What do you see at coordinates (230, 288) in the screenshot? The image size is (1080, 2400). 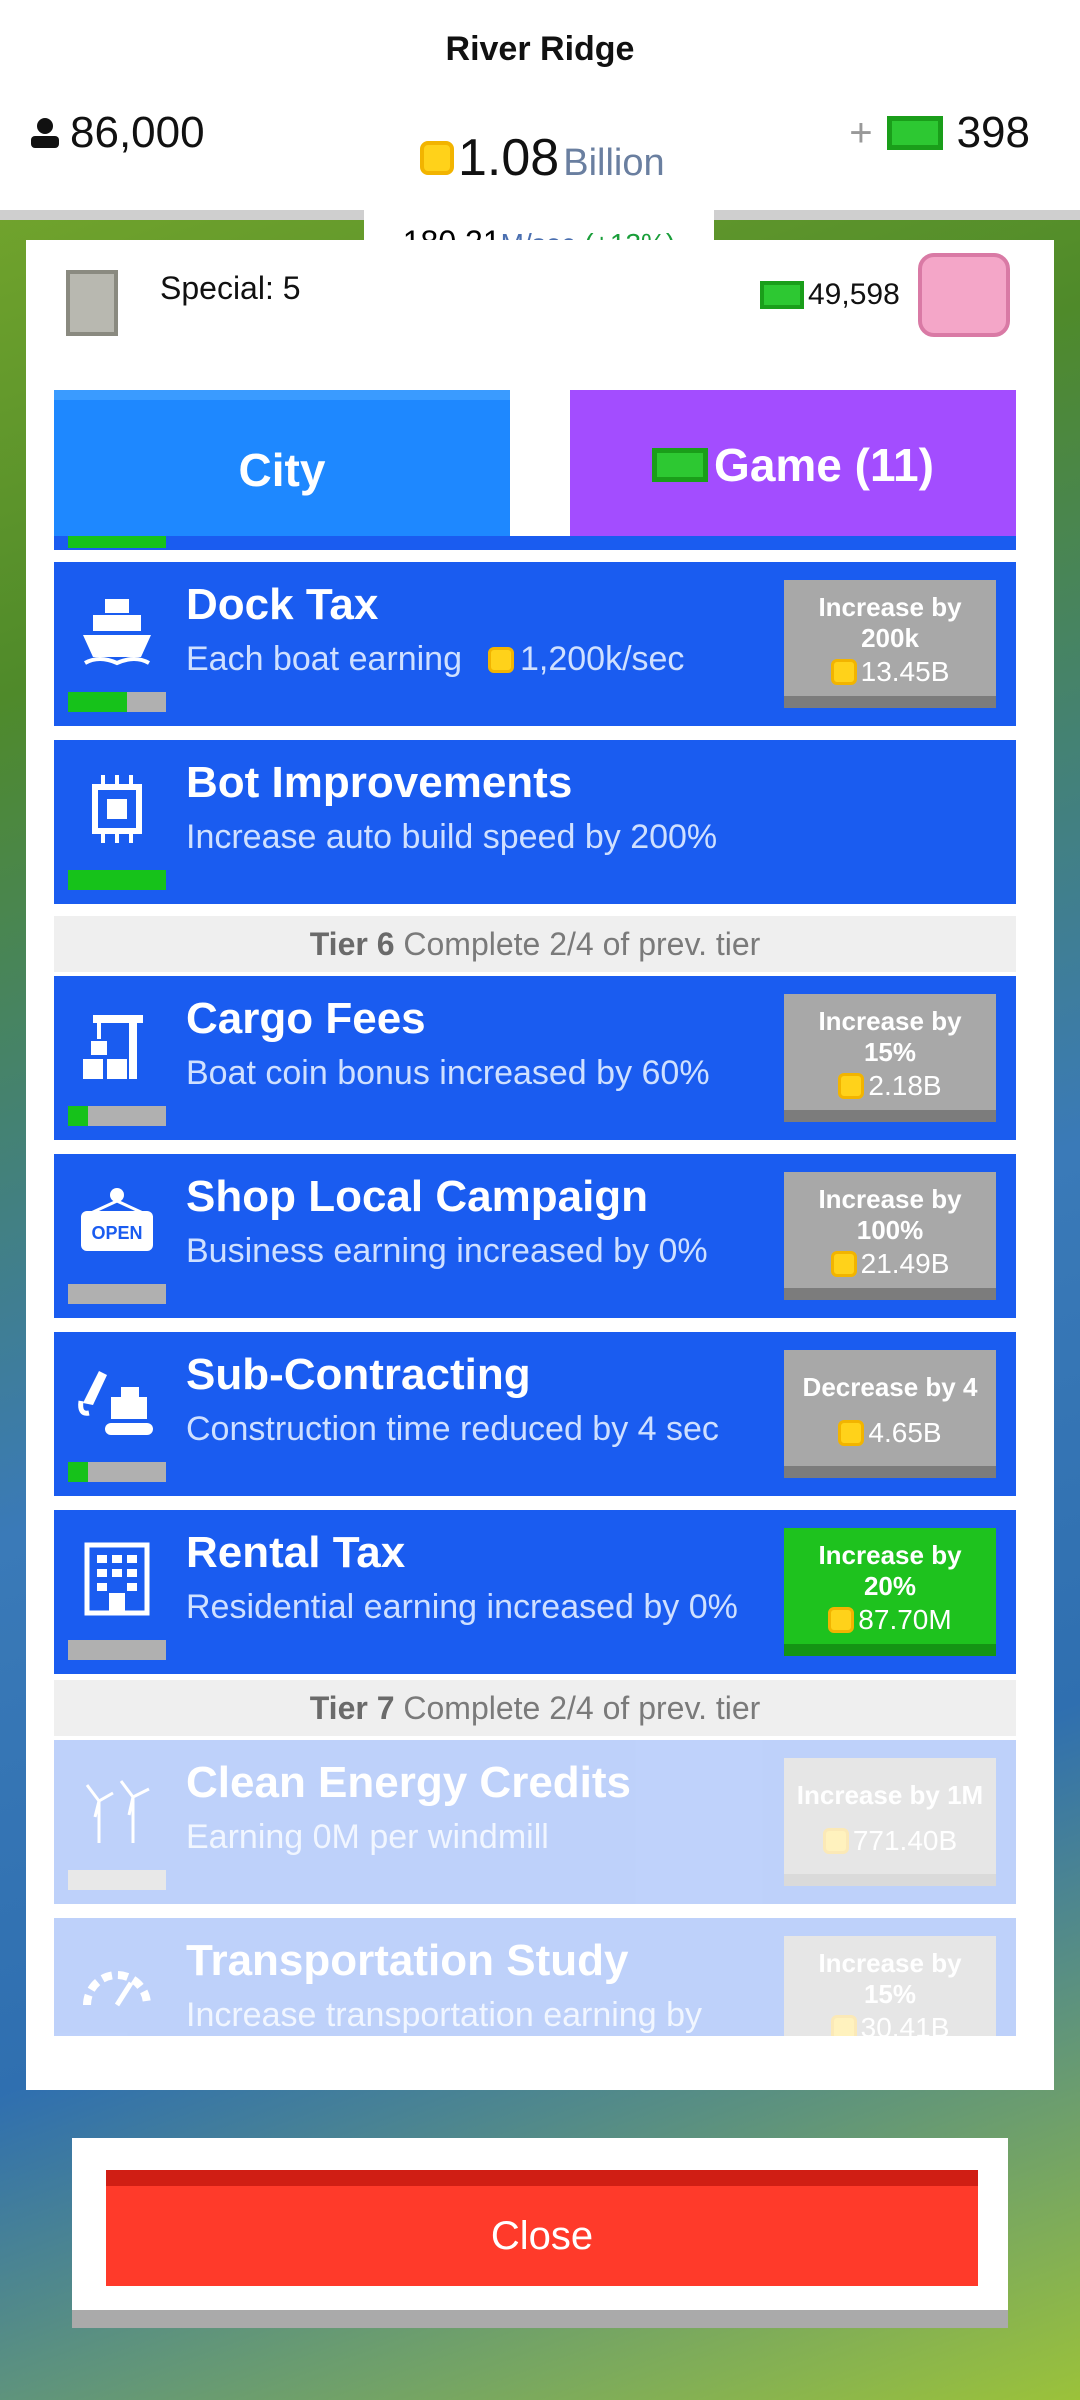 I see `special-label: Special: 5` at bounding box center [230, 288].